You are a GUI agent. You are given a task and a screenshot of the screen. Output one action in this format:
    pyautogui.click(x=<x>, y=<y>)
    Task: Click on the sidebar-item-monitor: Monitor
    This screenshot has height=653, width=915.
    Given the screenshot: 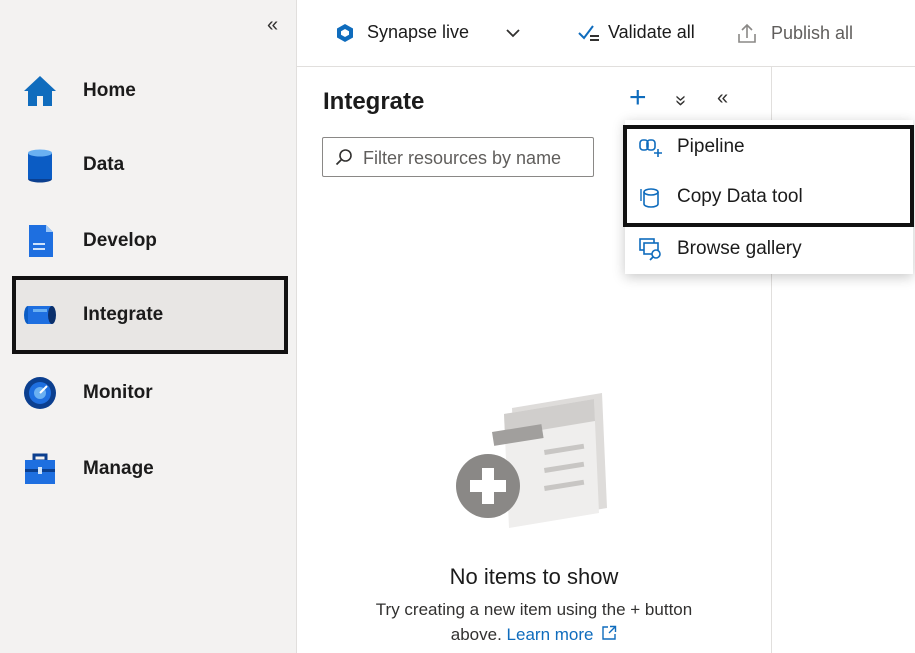 What is the action you would take?
    pyautogui.click(x=150, y=393)
    